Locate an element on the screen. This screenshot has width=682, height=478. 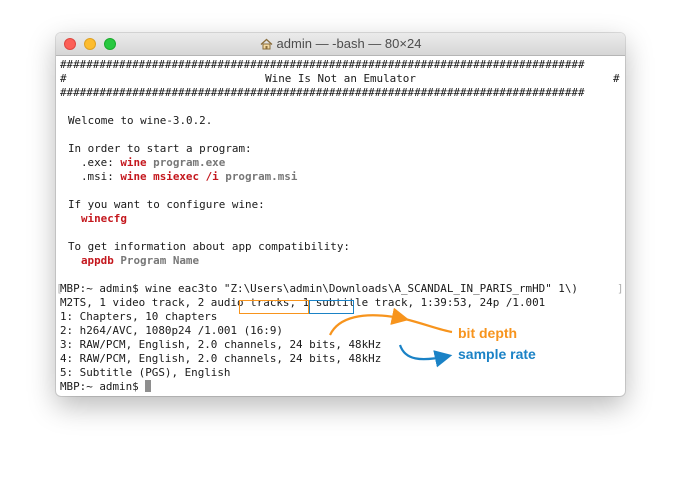
annotation-arrows is located at coordinates (391, 337).